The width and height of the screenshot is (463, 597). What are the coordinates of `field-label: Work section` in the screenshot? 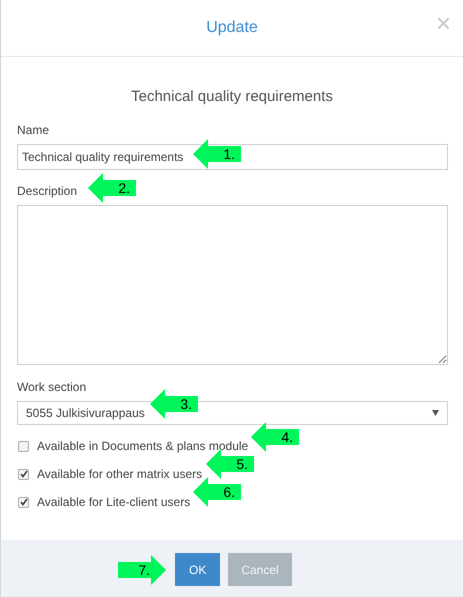 It's located at (51, 387).